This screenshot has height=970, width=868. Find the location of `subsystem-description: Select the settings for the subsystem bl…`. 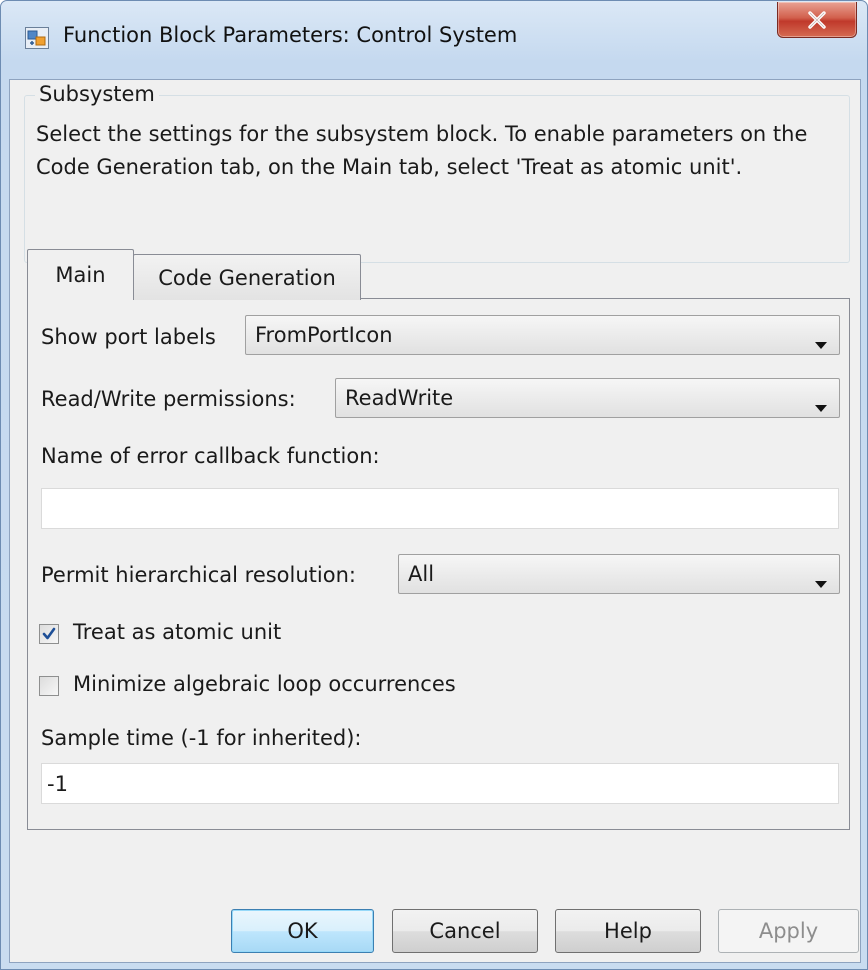

subsystem-description: Select the settings for the subsystem bl… is located at coordinates (422, 150).